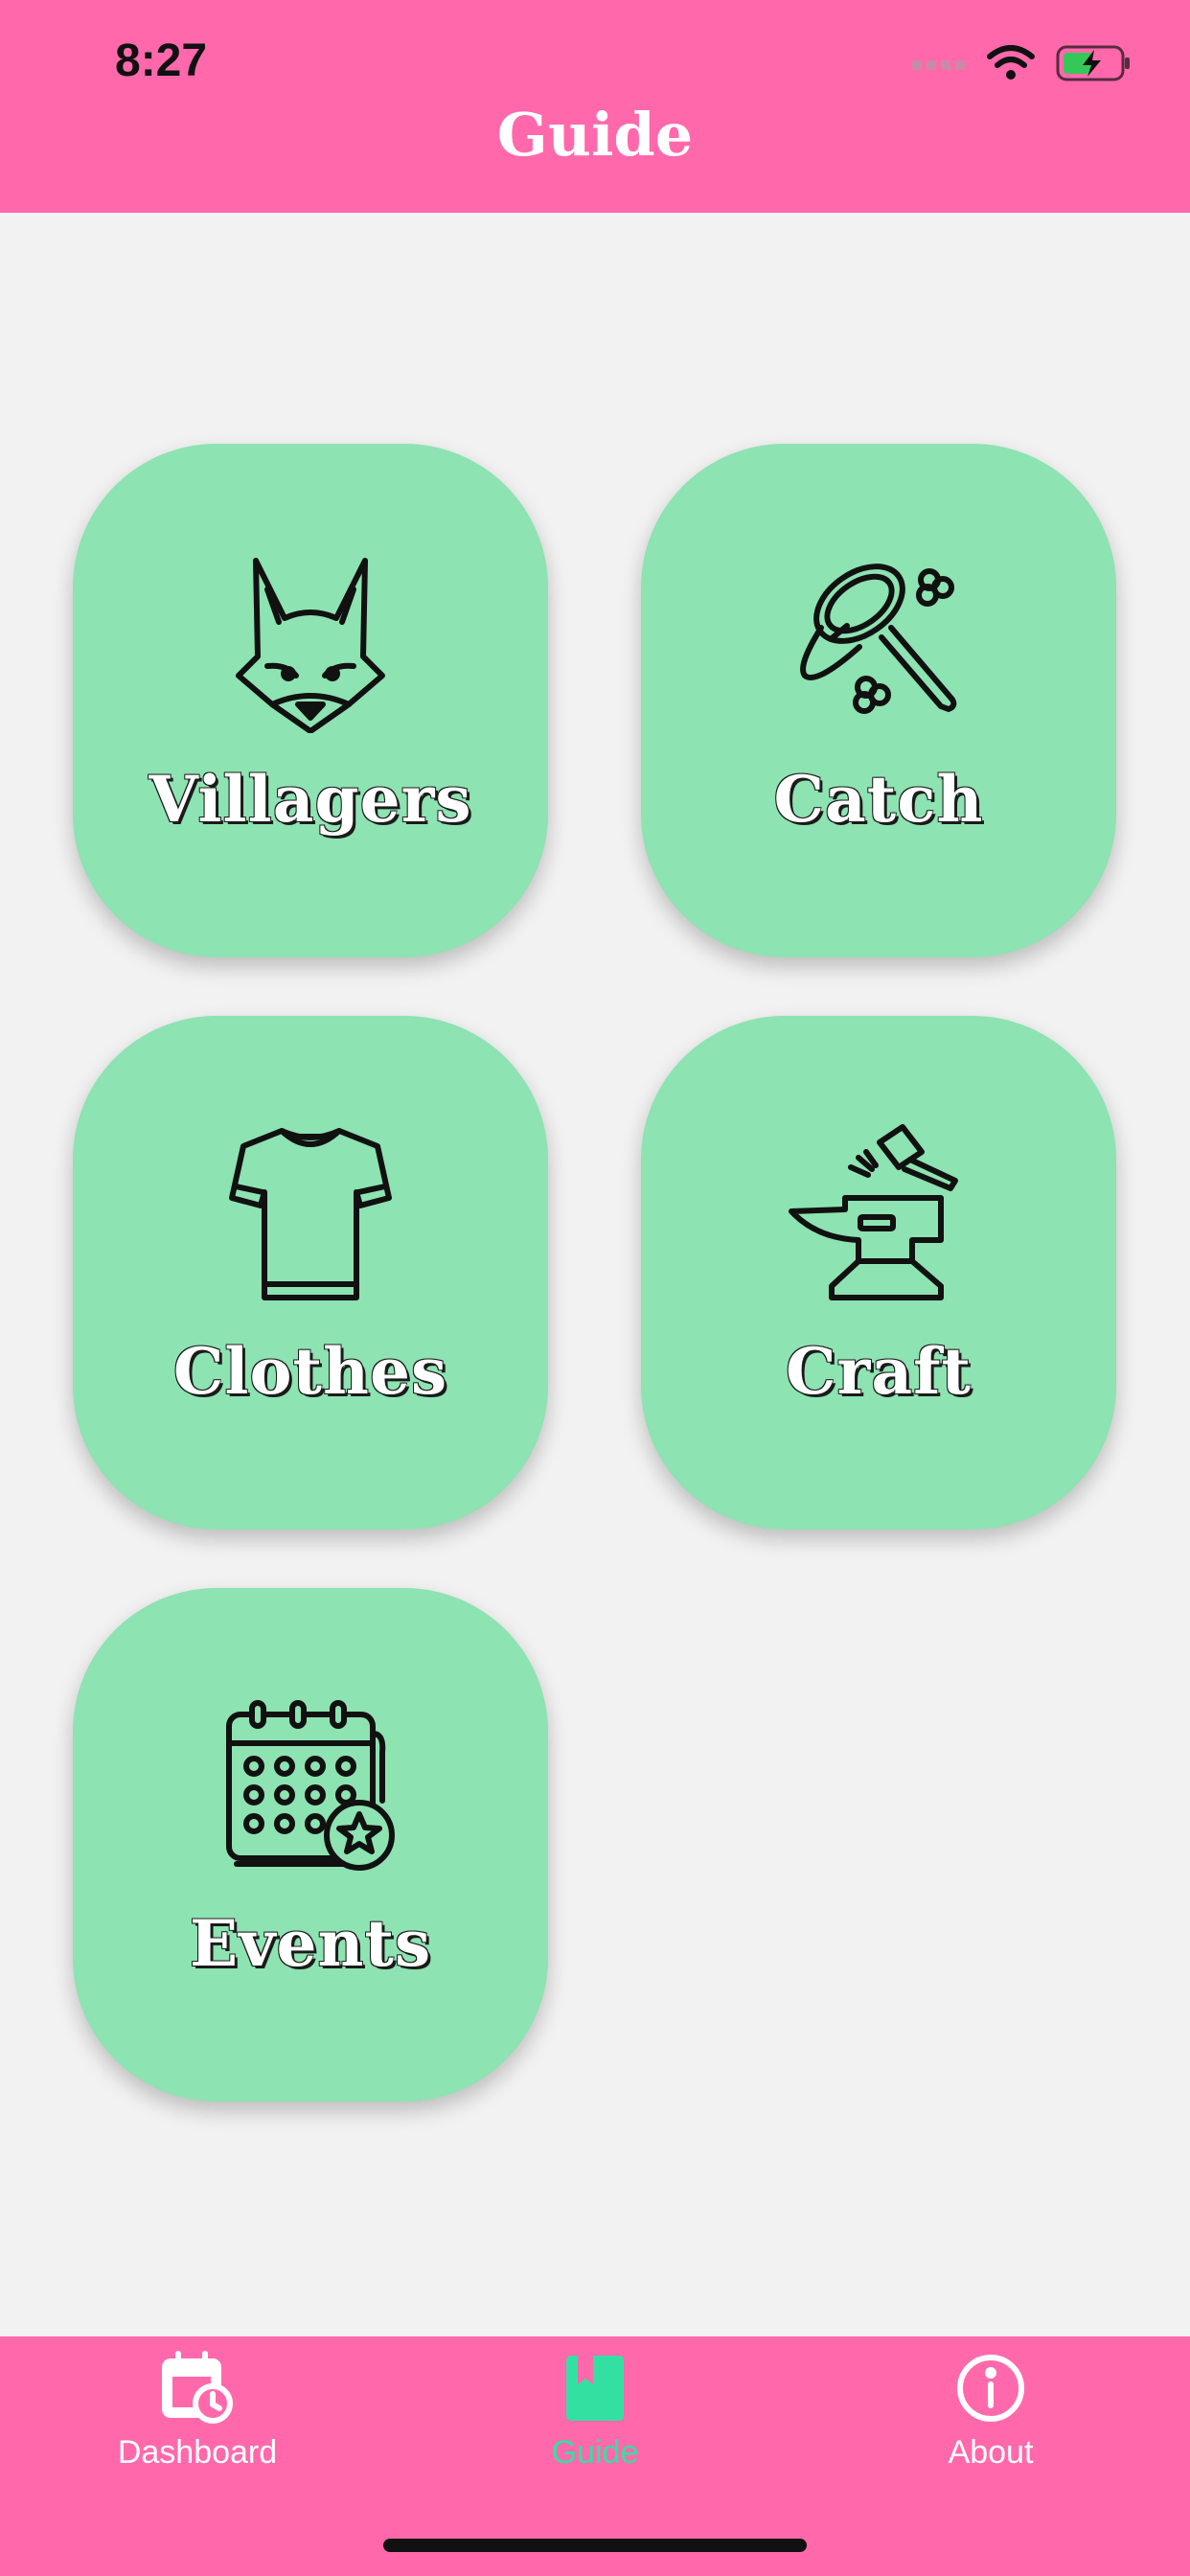  Describe the element at coordinates (879, 639) in the screenshot. I see `bug-net-icon` at that location.